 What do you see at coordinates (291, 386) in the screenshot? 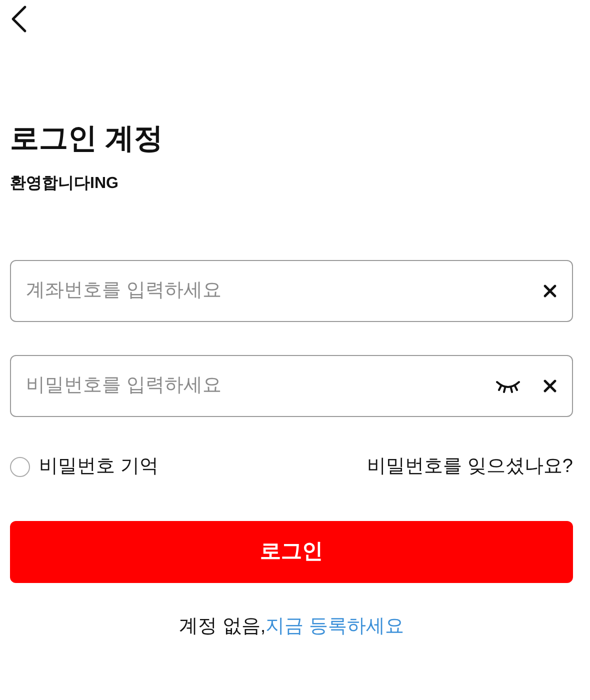
I see `input-field: 비밀번호를 입력하세요` at bounding box center [291, 386].